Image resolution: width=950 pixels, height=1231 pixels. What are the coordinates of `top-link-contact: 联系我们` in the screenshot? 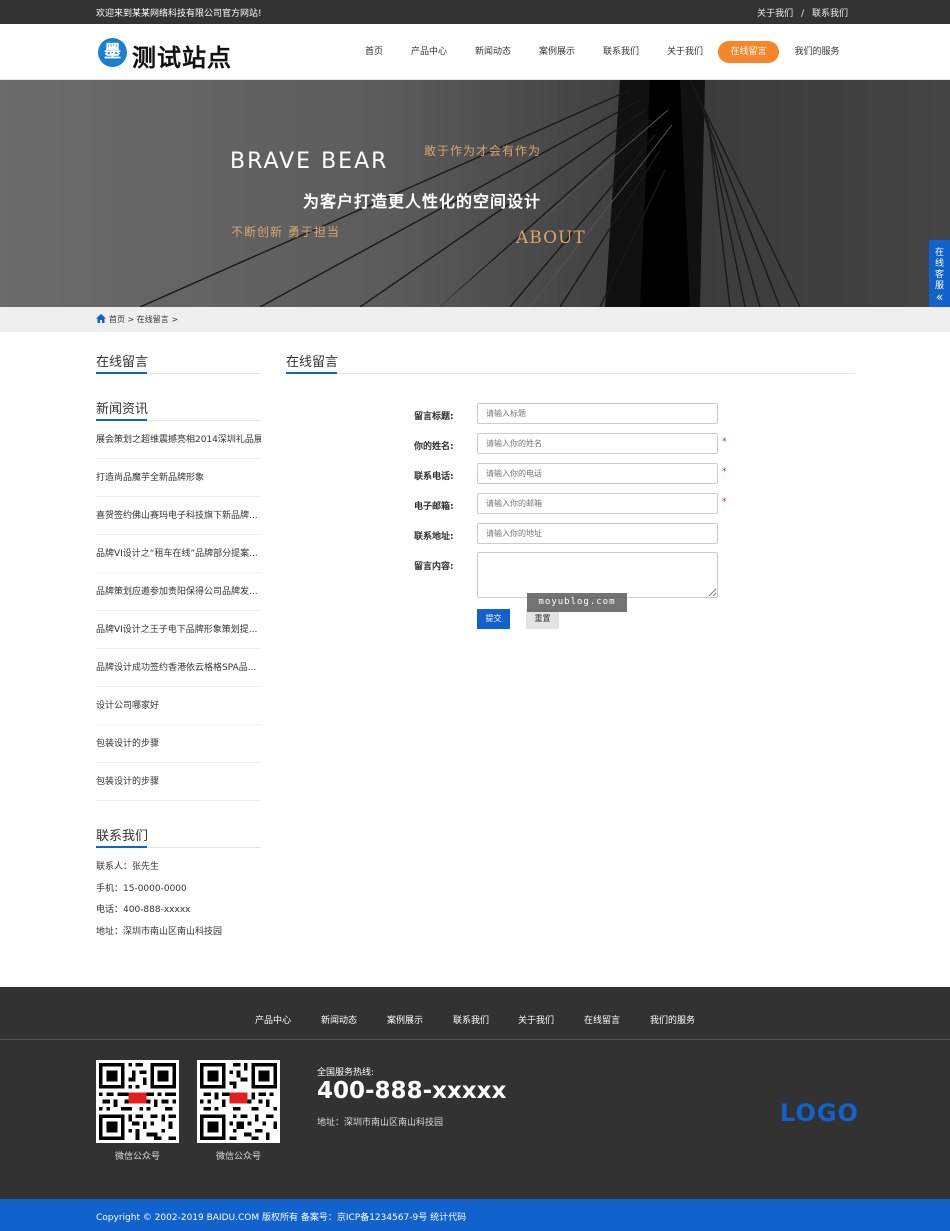 It's located at (830, 12).